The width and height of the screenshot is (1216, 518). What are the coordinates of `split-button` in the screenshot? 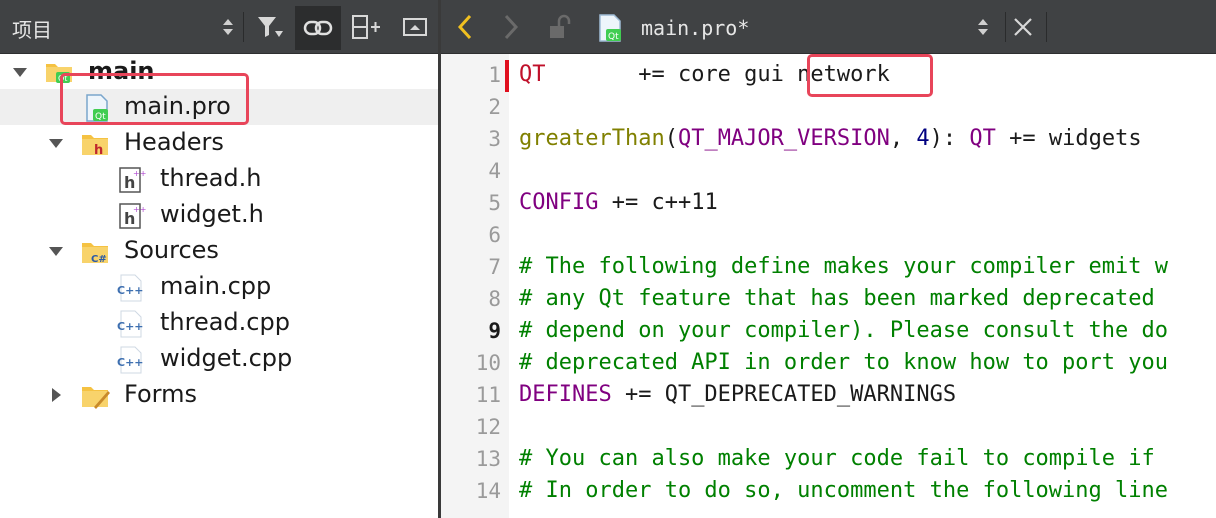 It's located at (366, 27).